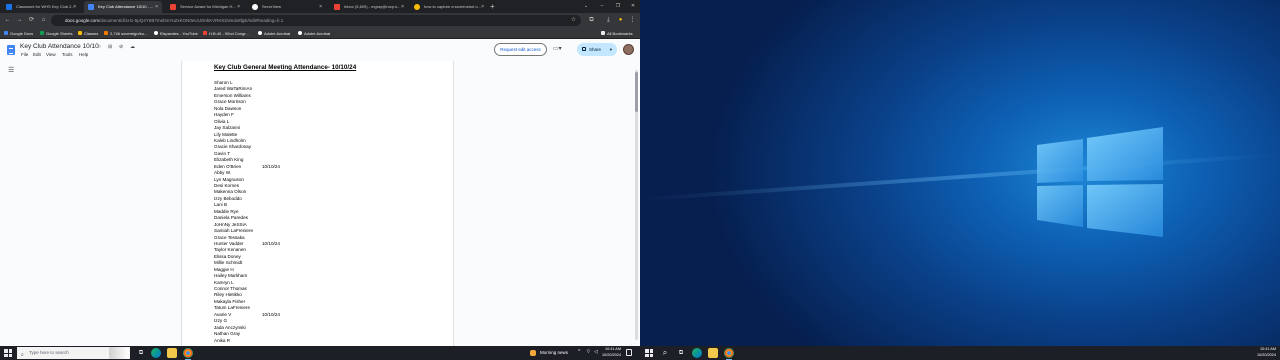 This screenshot has height=360, width=1280. Describe the element at coordinates (67, 54) in the screenshot. I see `menu-tools: Tools` at that location.